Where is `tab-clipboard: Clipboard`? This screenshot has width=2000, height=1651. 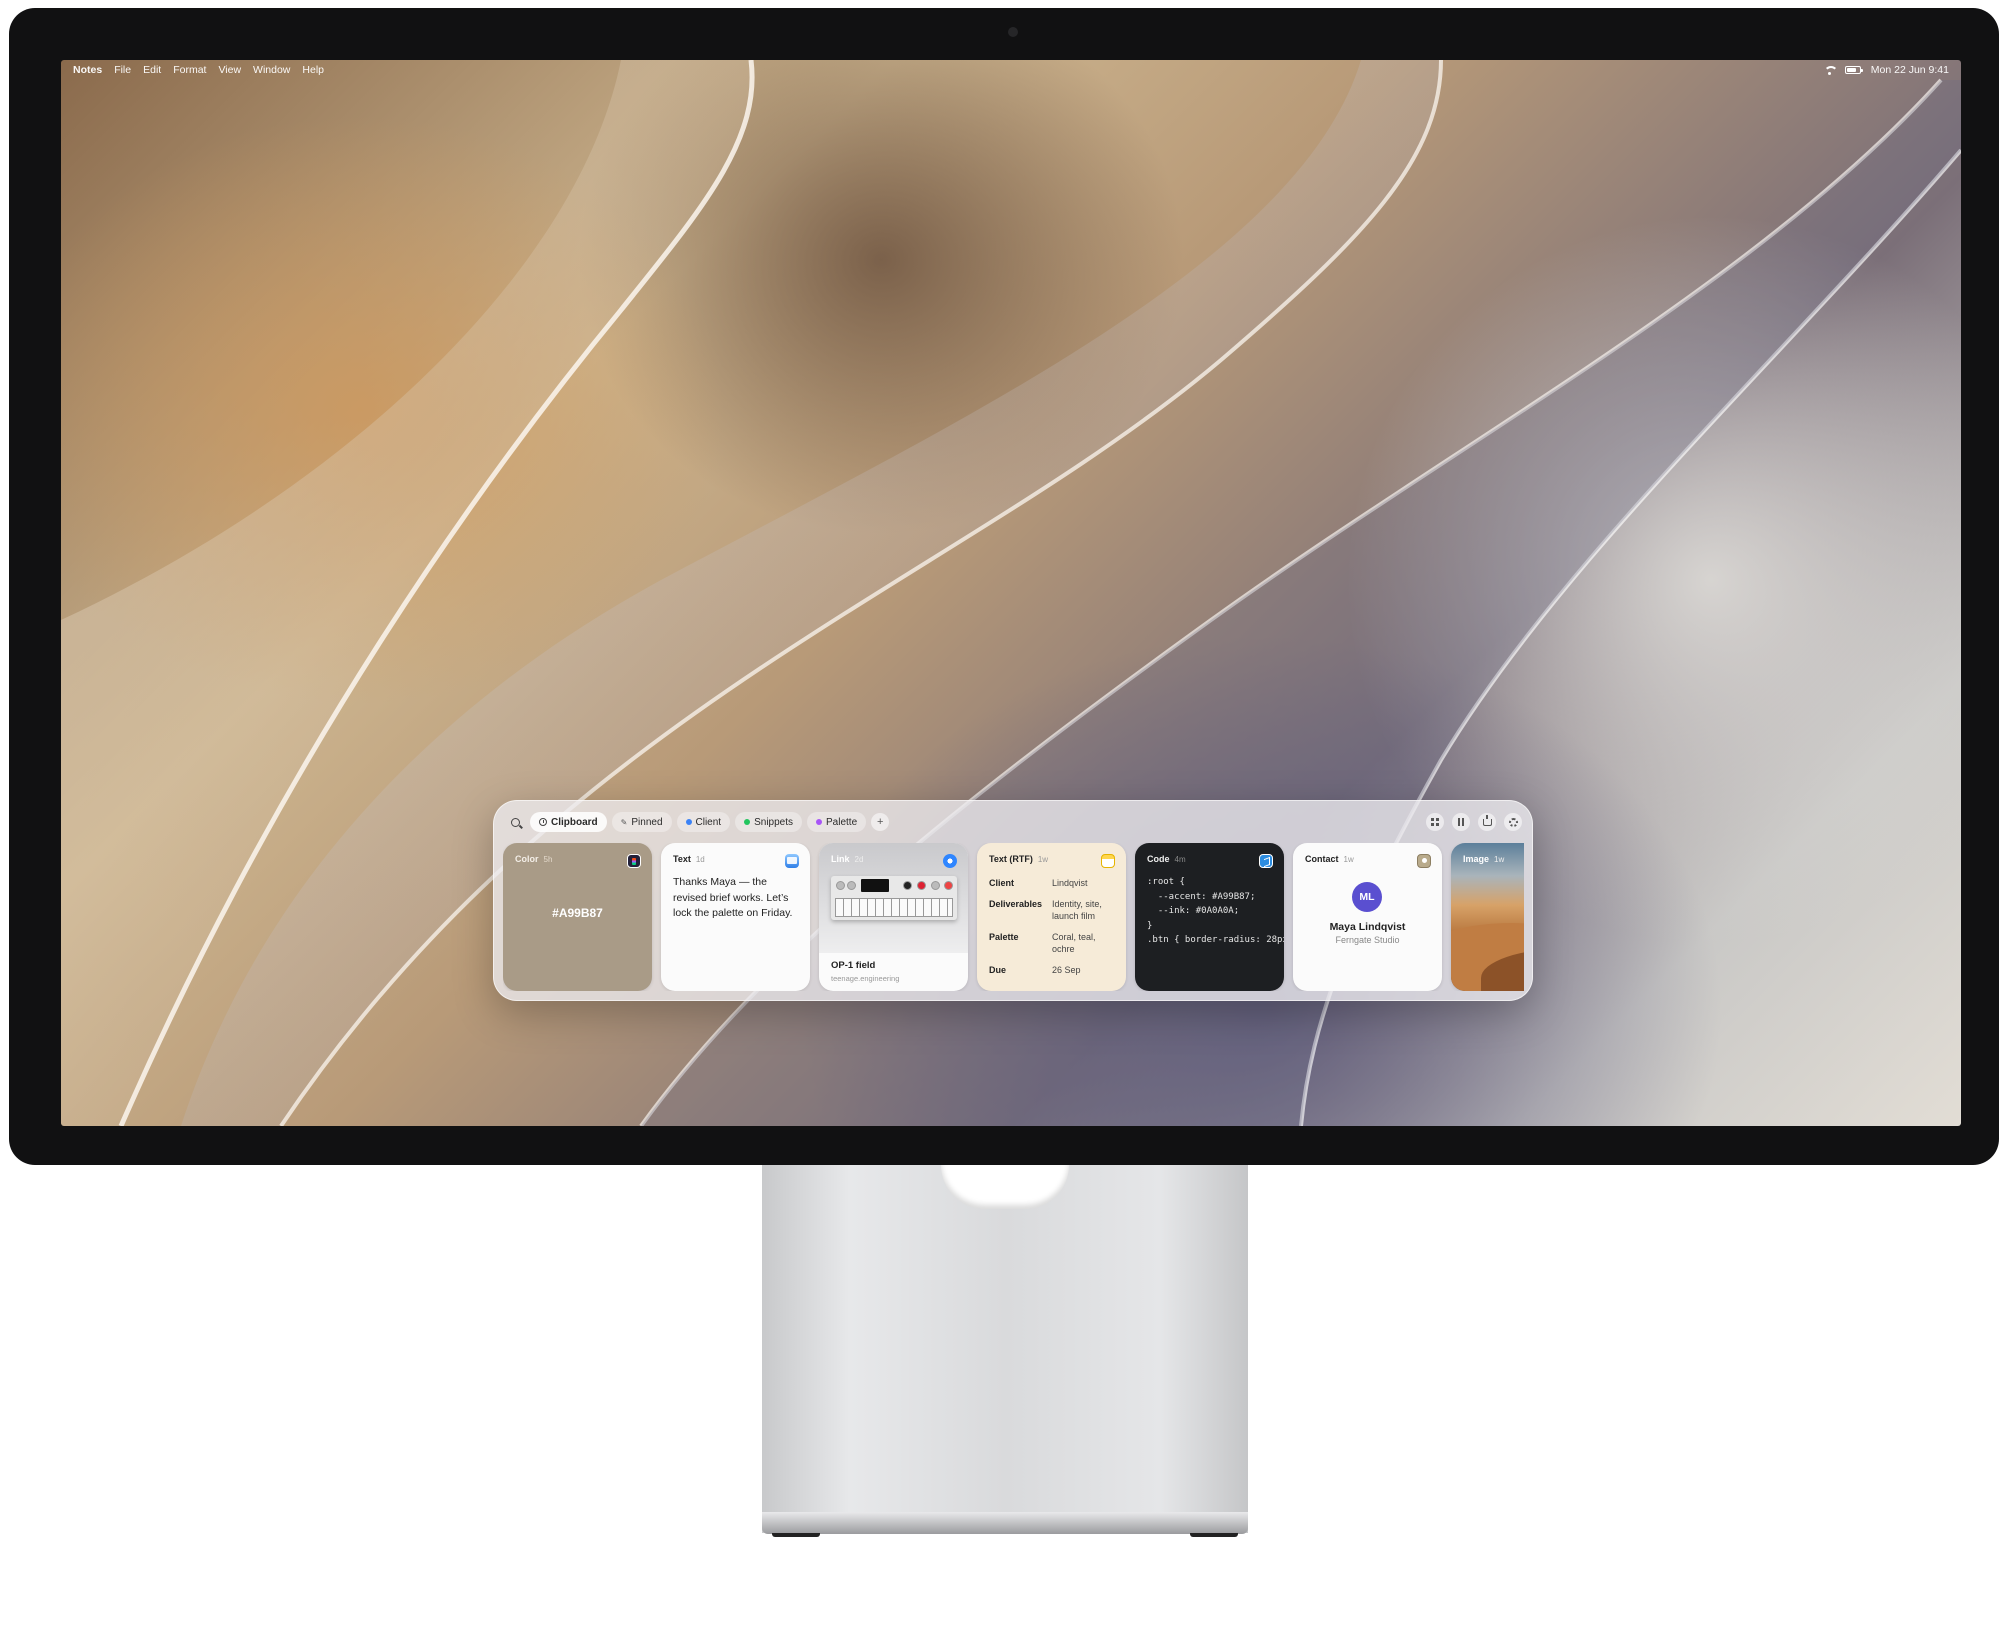
tab-clipboard: Clipboard is located at coordinates (568, 822).